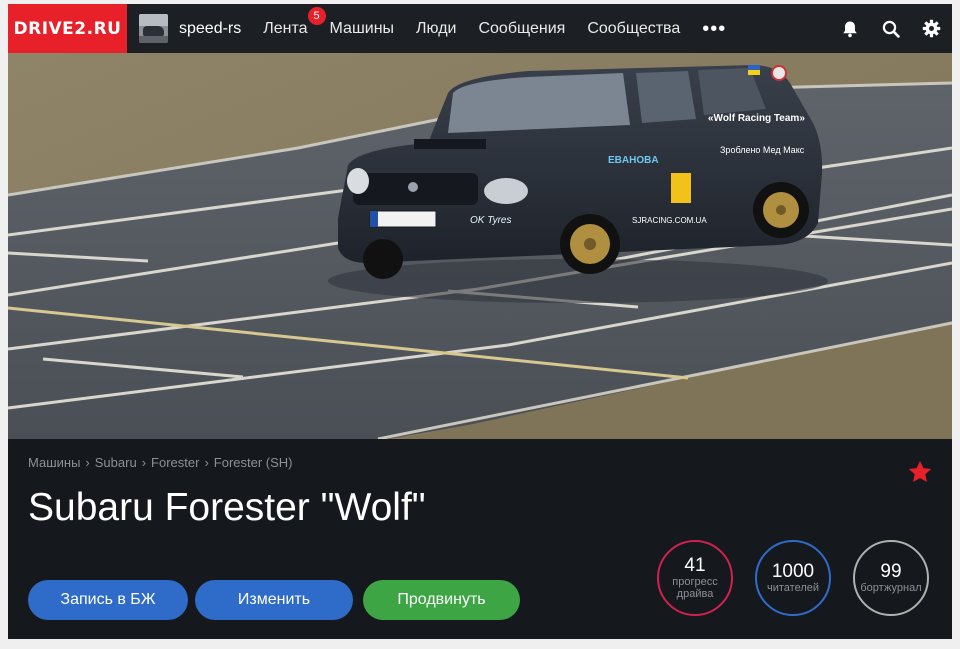 This screenshot has height=649, width=960. I want to click on breadcrumb-item-cars: Машины, so click(54, 462).